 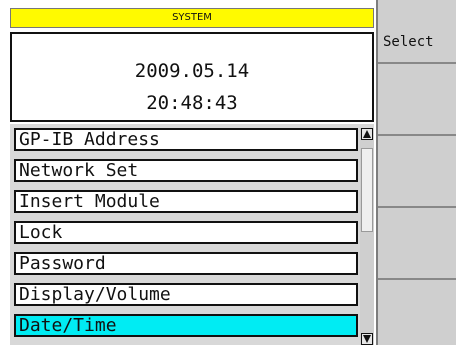 I want to click on menu-item-network-set: Network Set, so click(x=186, y=170).